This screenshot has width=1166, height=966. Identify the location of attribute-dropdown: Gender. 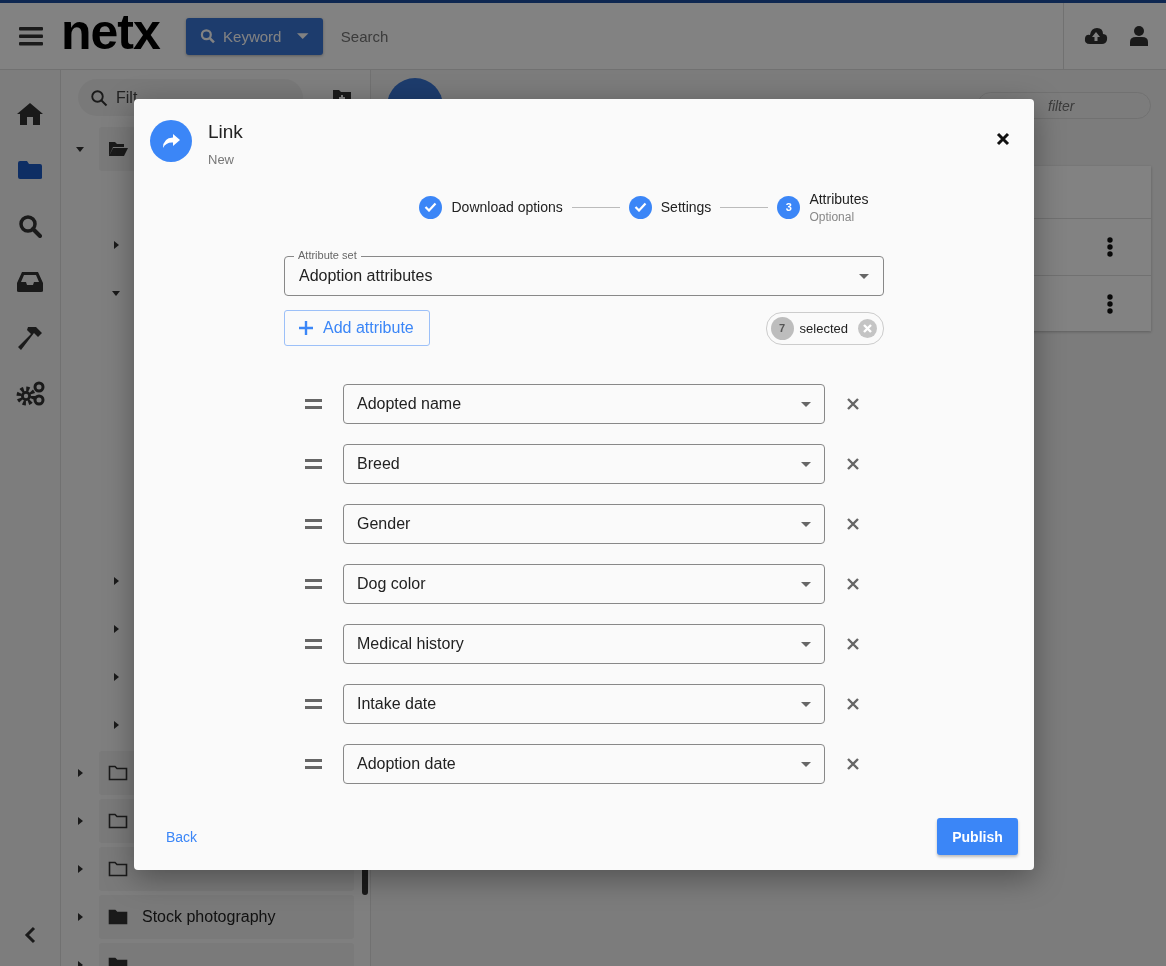
(584, 524).